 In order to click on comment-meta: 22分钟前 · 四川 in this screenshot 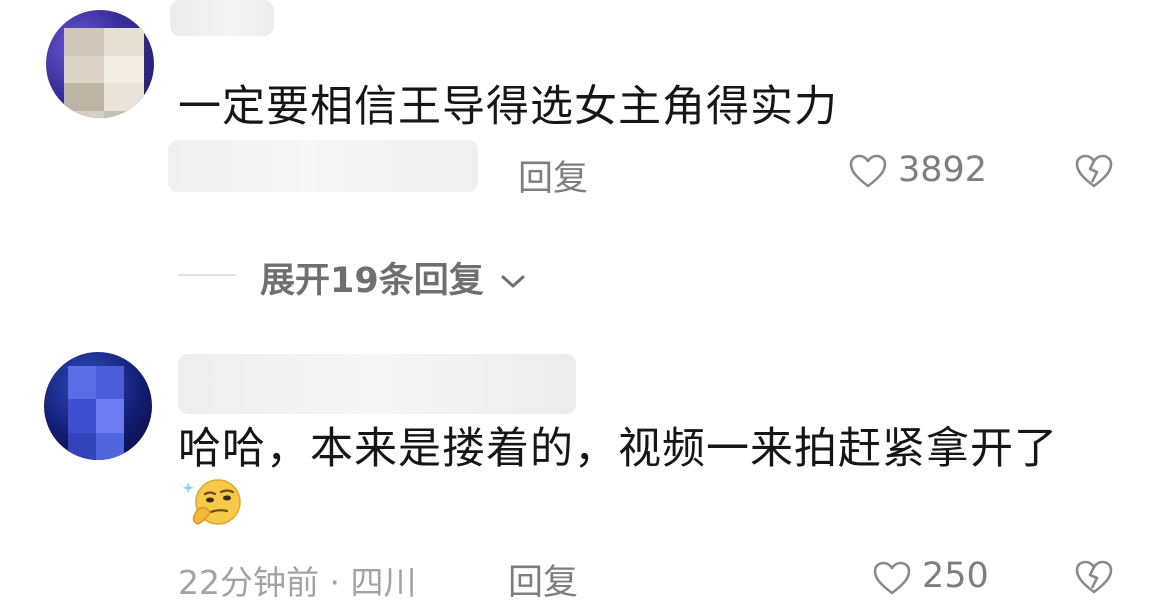, I will do `click(297, 582)`.